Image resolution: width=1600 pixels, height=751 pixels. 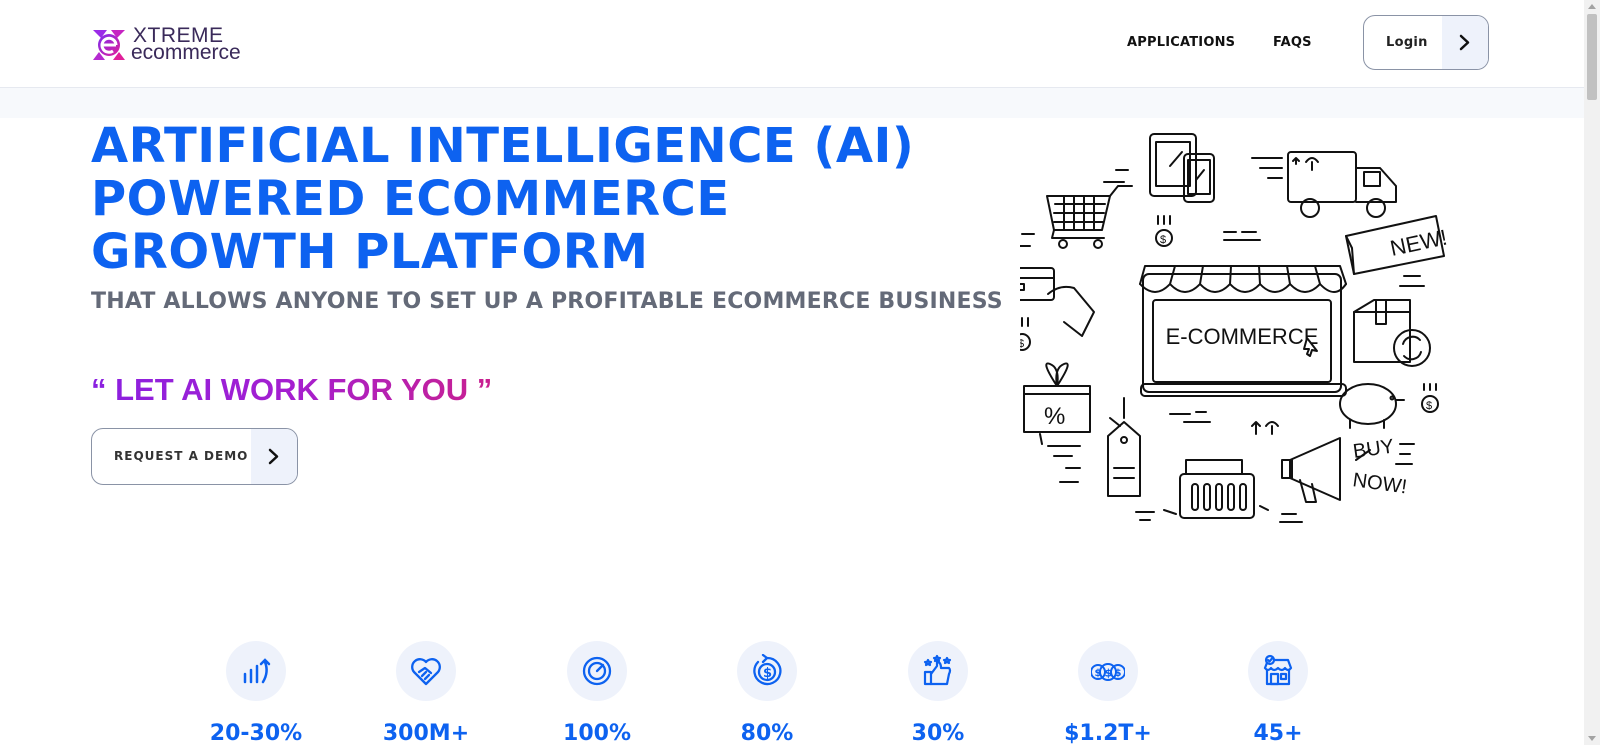 I want to click on piggy-bank-icon, so click(x=1372, y=406).